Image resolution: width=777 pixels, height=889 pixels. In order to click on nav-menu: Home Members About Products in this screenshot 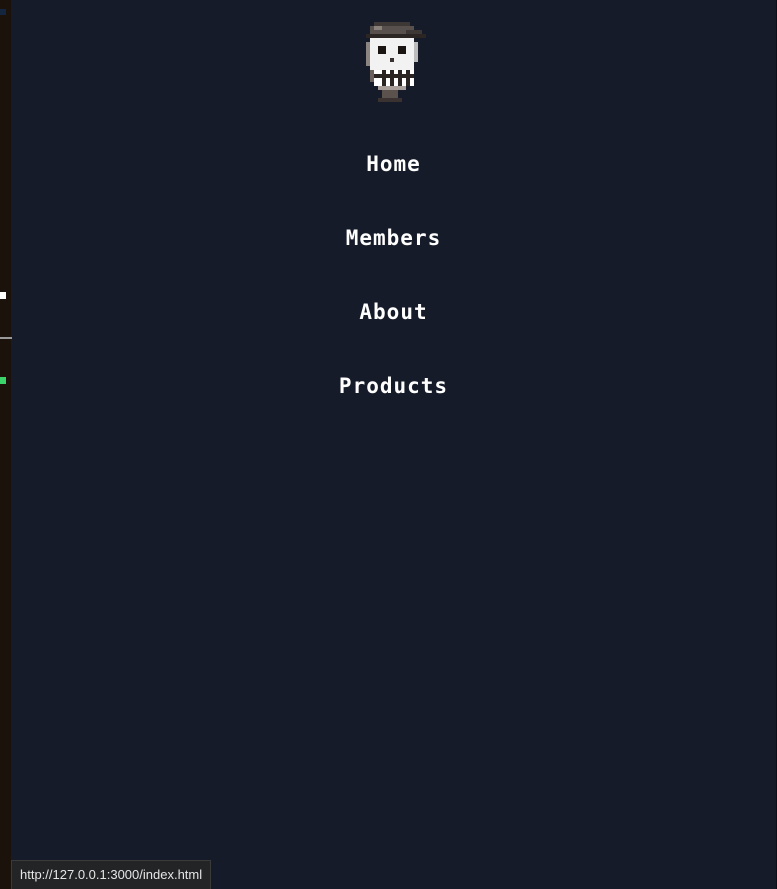, I will do `click(393, 300)`.